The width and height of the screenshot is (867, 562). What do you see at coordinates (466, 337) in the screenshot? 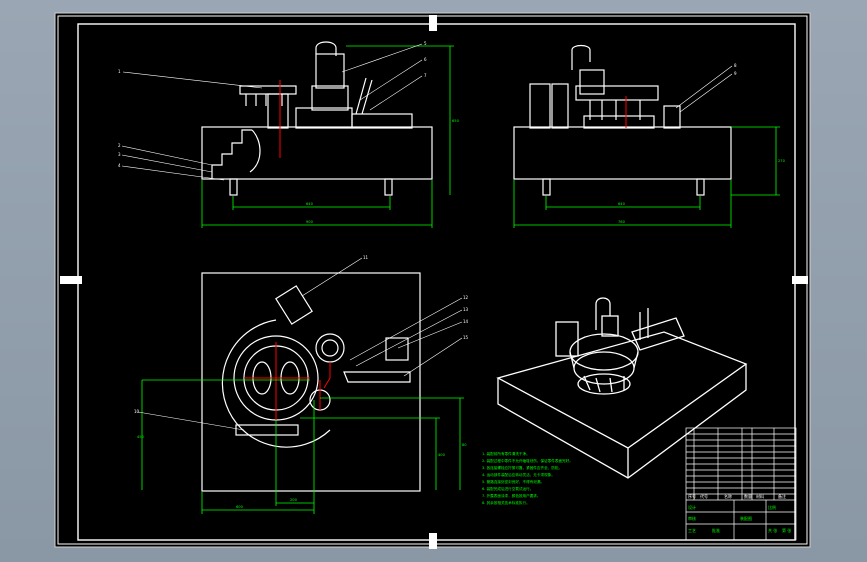
I see `svg-text: 15` at bounding box center [466, 337].